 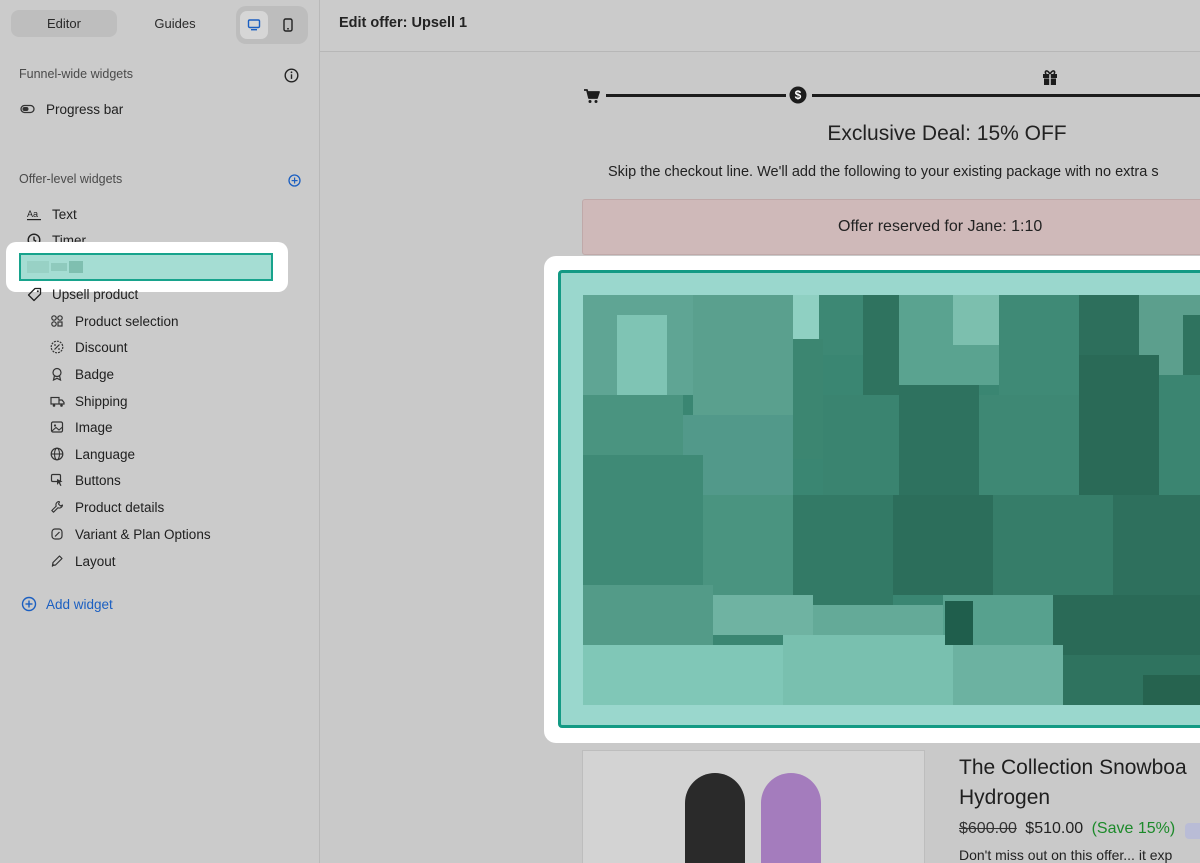 What do you see at coordinates (57, 347) in the screenshot?
I see `discount-icon` at bounding box center [57, 347].